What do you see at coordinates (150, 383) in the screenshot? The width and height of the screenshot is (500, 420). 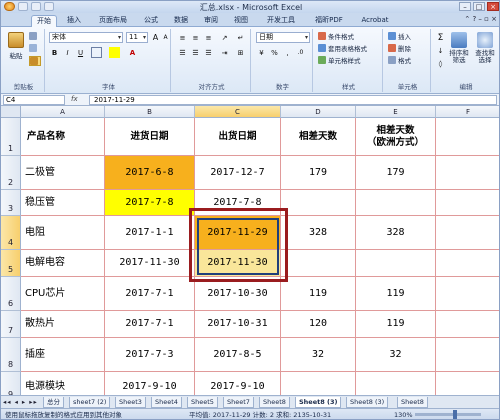 I see `cell-b9: 2017-9-10` at bounding box center [150, 383].